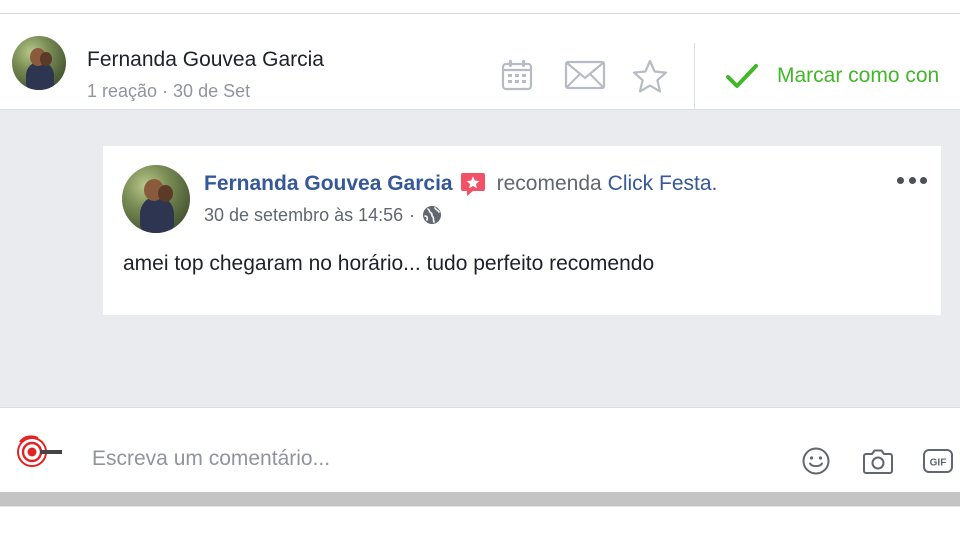 The height and width of the screenshot is (539, 960). What do you see at coordinates (303, 215) in the screenshot?
I see `timestamp-link: 30 de setembro às 14:56` at bounding box center [303, 215].